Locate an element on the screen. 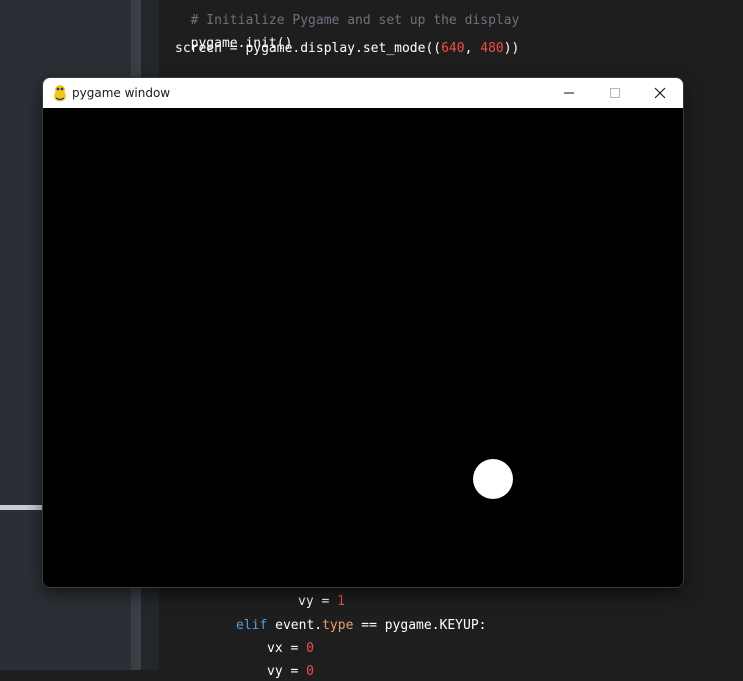  attribute-name: type is located at coordinates (338, 625).